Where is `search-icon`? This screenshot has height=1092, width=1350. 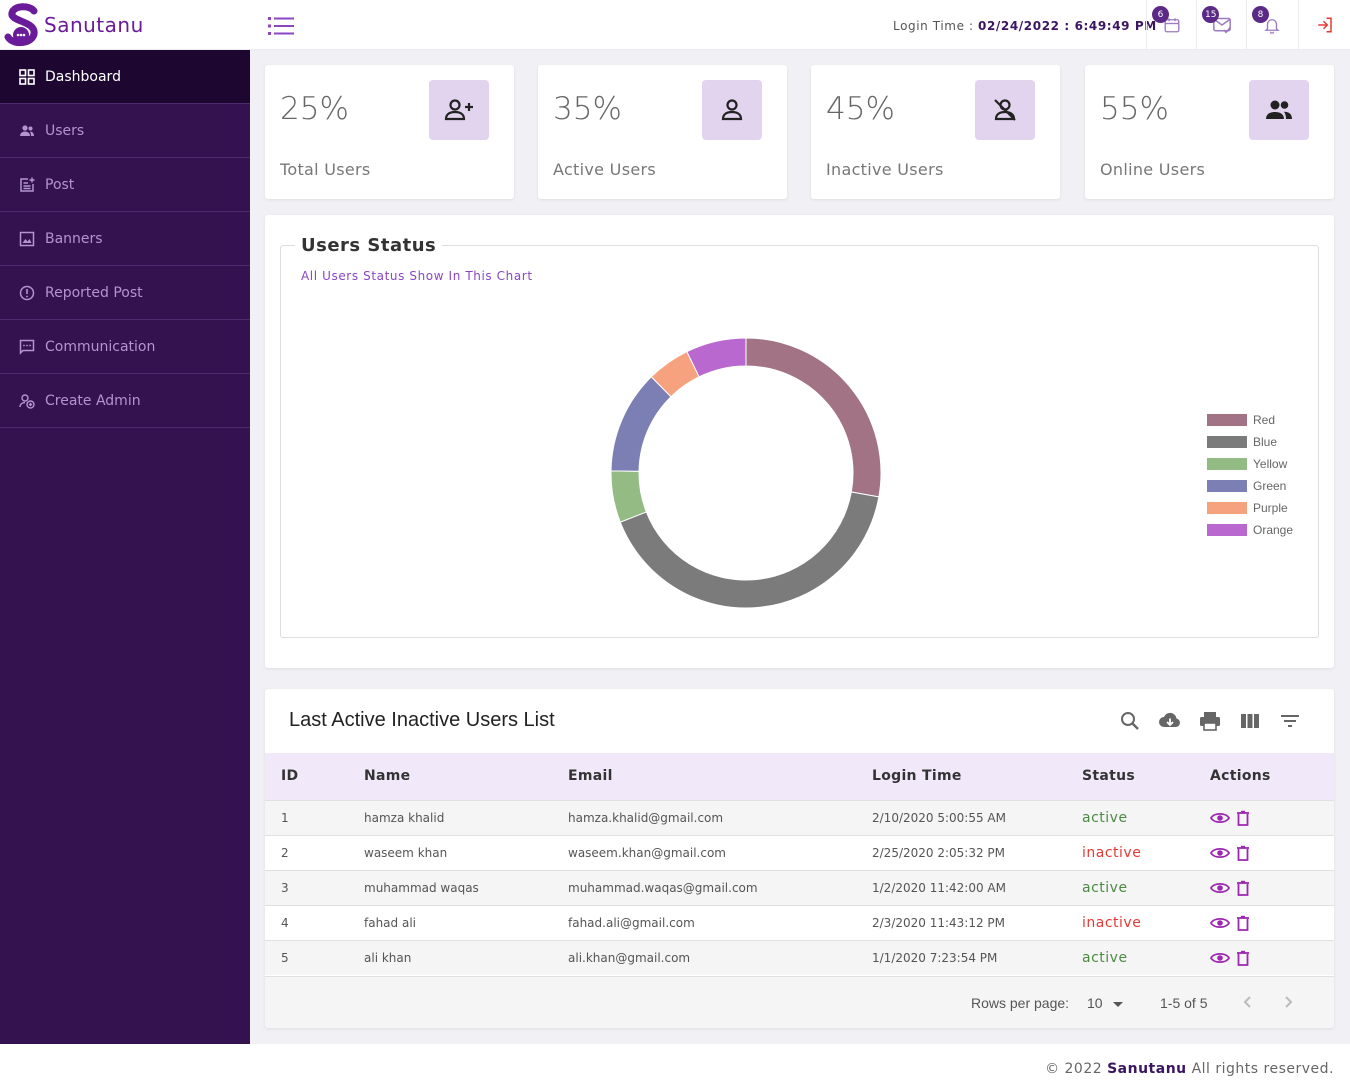
search-icon is located at coordinates (1130, 721).